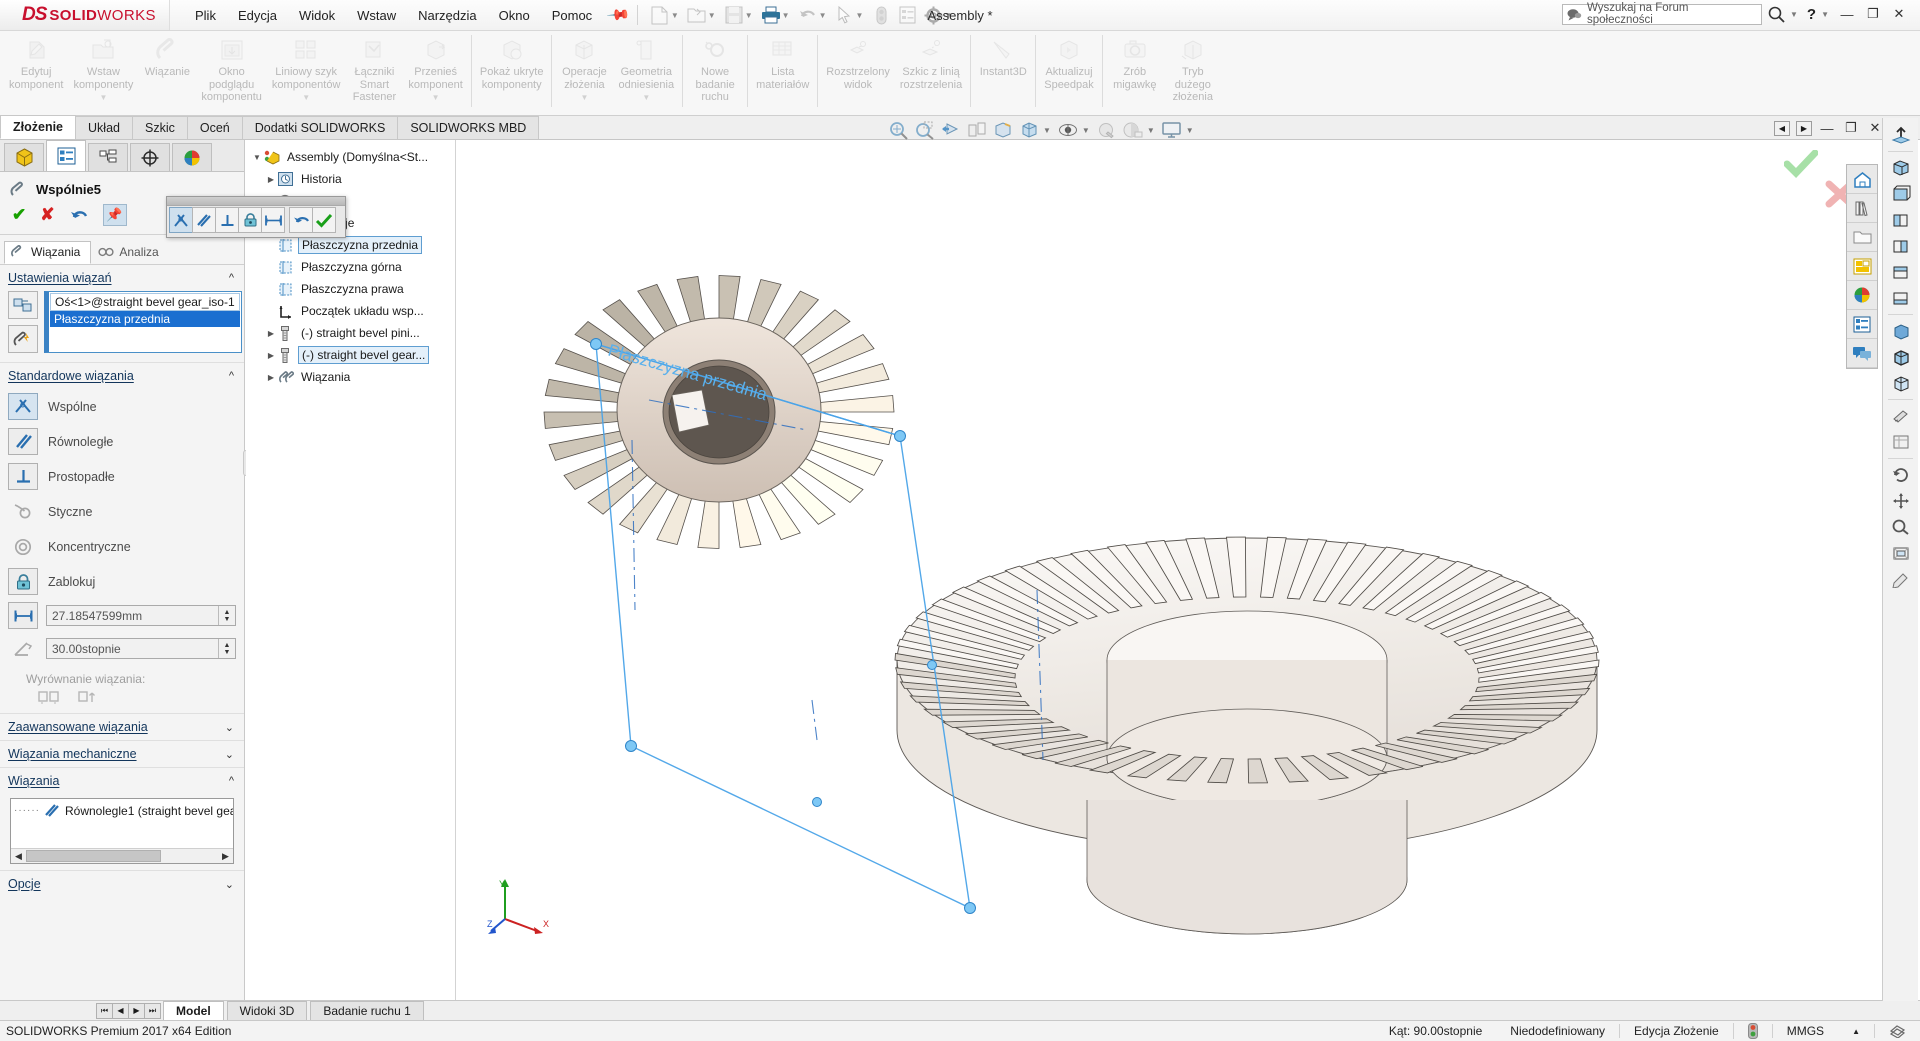 The height and width of the screenshot is (1041, 1920). I want to click on mate-selection-item: Oś<1>@straight bevel gear_iso-1, so click(145, 302).